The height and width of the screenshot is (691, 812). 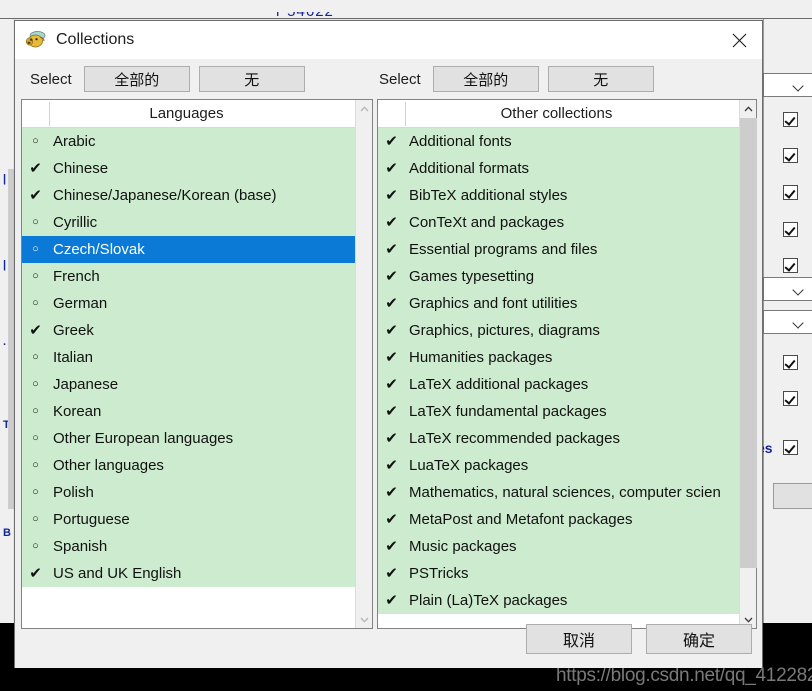 I want to click on list-item: ○ German, so click(x=188, y=303).